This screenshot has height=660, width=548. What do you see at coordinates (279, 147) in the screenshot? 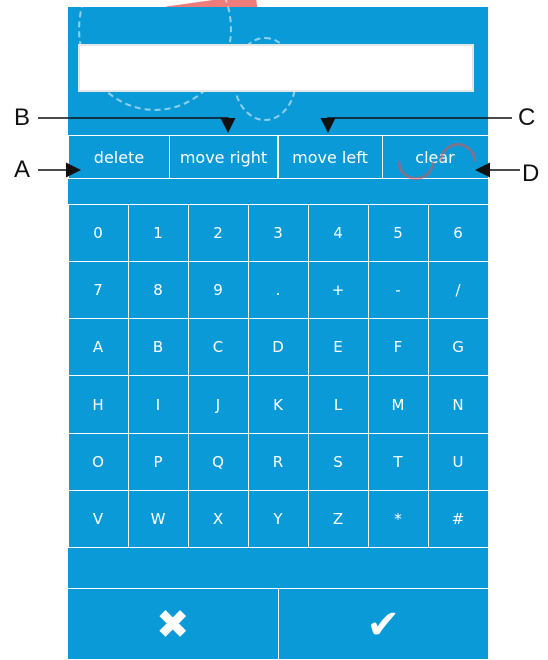
I see `callout-arrows` at bounding box center [279, 147].